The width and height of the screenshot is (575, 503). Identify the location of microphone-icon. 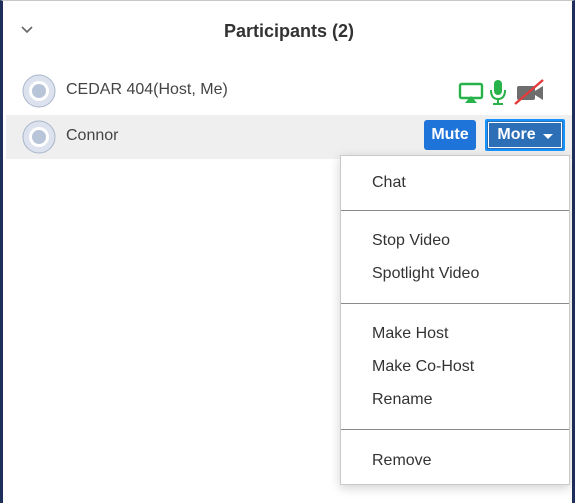
(498, 92).